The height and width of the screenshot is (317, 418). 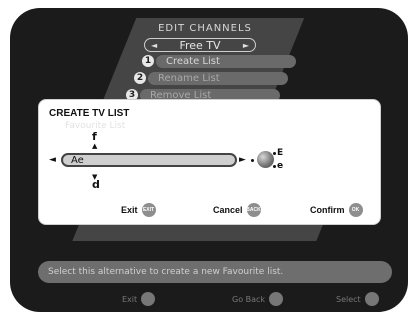 I want to click on dialog-exit-button: Exit EXIT, so click(x=138, y=210).